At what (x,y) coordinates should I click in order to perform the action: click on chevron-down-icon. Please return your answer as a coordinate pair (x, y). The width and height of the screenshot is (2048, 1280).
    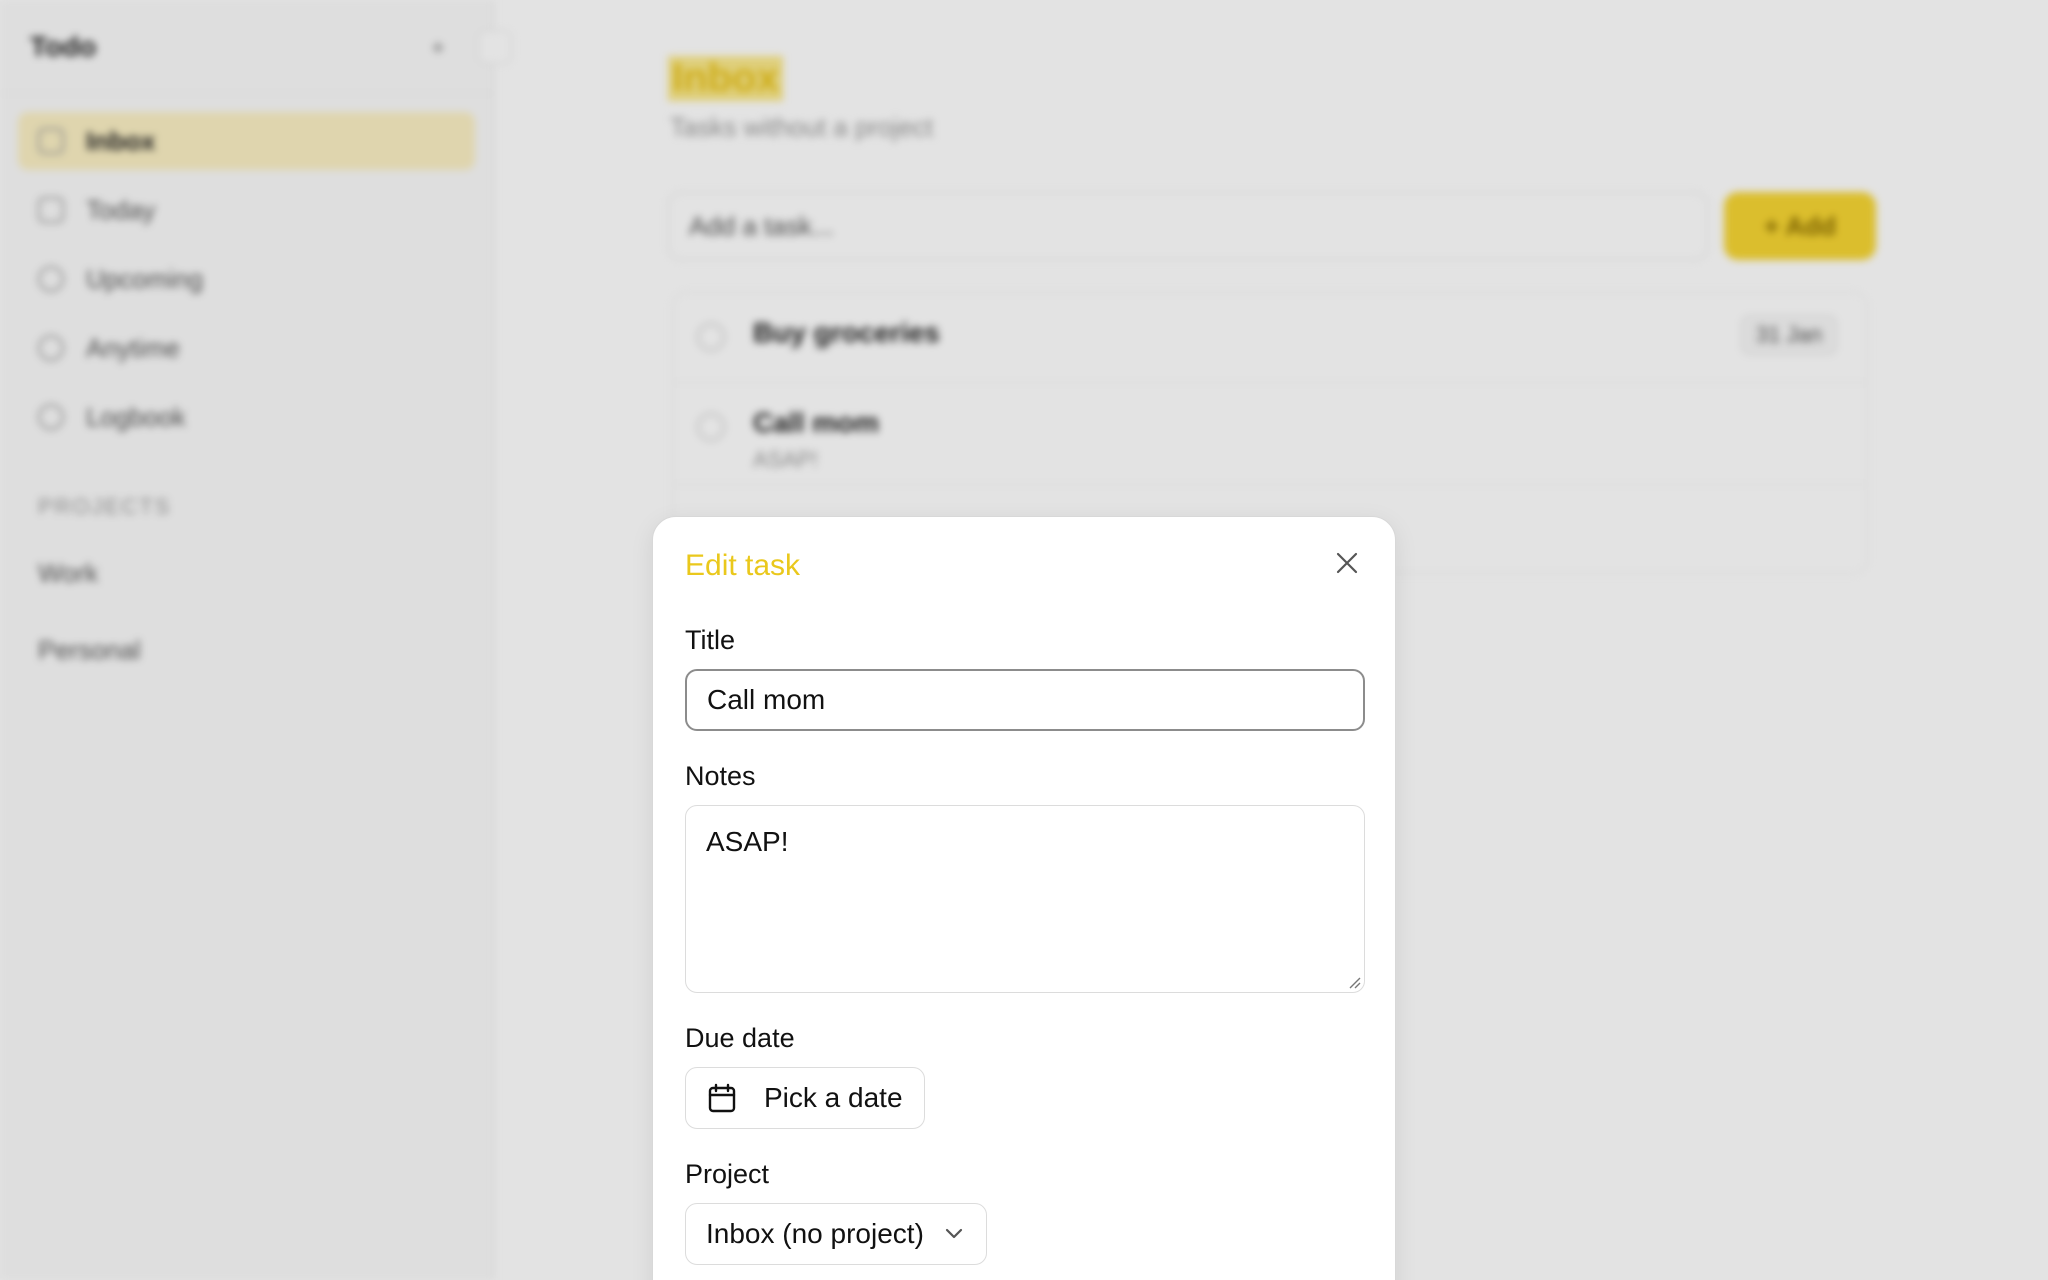
    Looking at the image, I should click on (954, 1233).